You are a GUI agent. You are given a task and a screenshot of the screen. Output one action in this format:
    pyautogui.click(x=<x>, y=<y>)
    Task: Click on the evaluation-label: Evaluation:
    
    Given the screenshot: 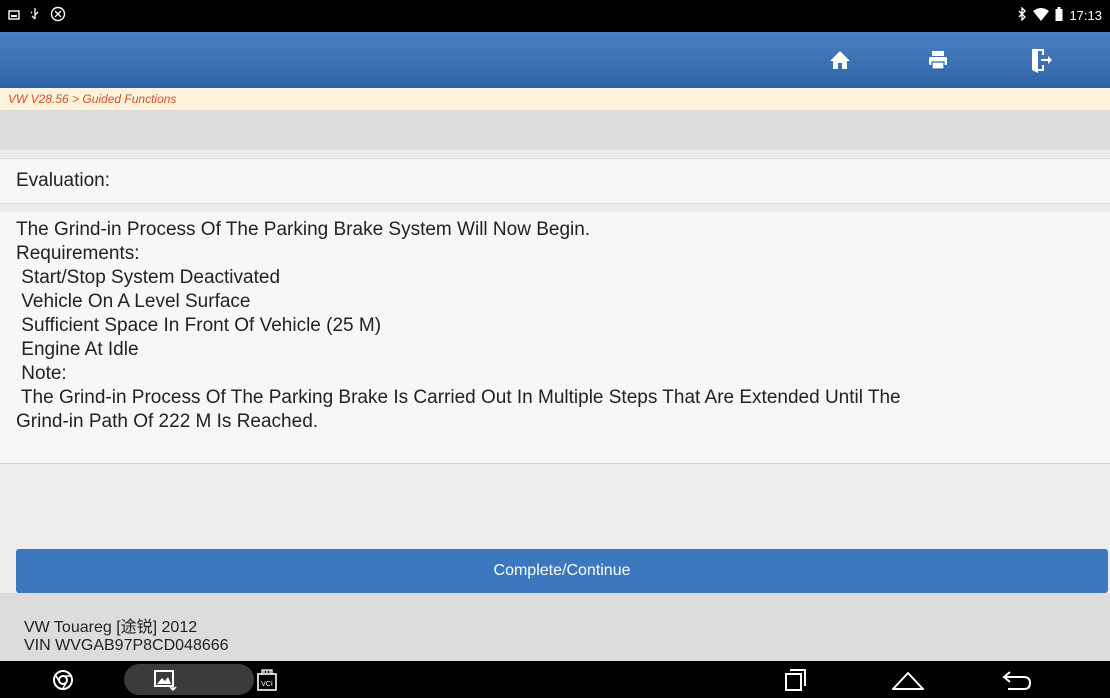 What is the action you would take?
    pyautogui.click(x=555, y=181)
    